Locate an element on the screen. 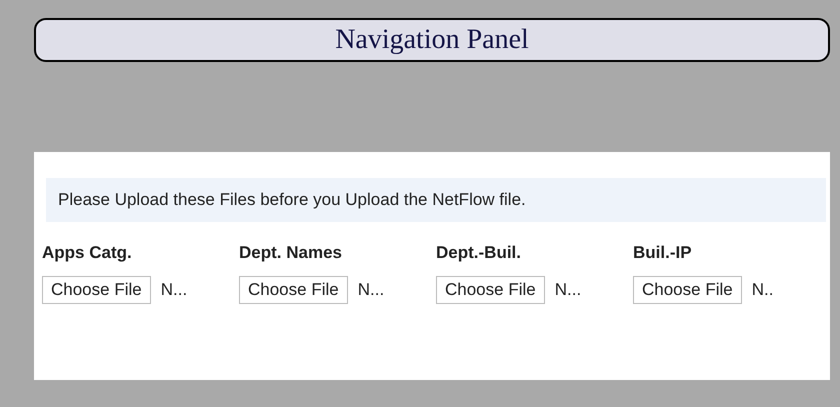 Image resolution: width=840 pixels, height=407 pixels. file-label: Apps Catg. is located at coordinates (87, 253).